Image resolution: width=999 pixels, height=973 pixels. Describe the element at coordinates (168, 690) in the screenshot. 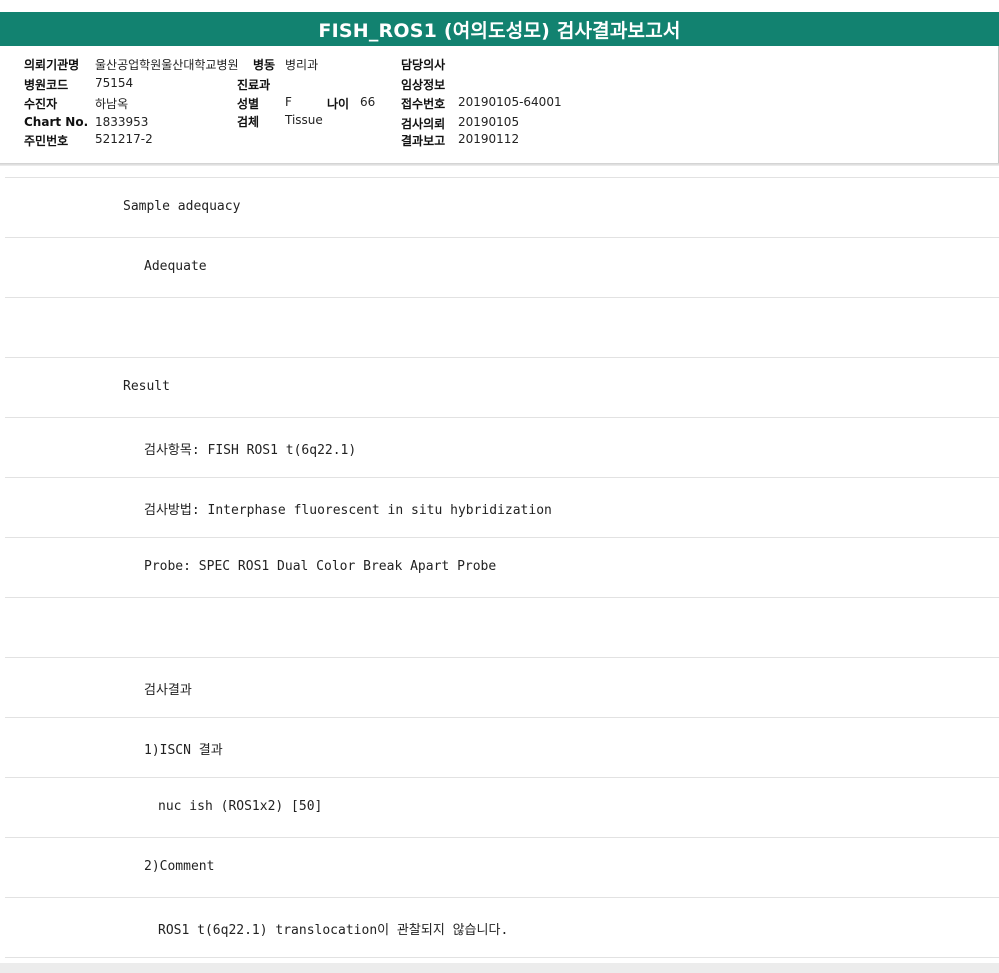

I see `report-line-text: 검사결과` at that location.